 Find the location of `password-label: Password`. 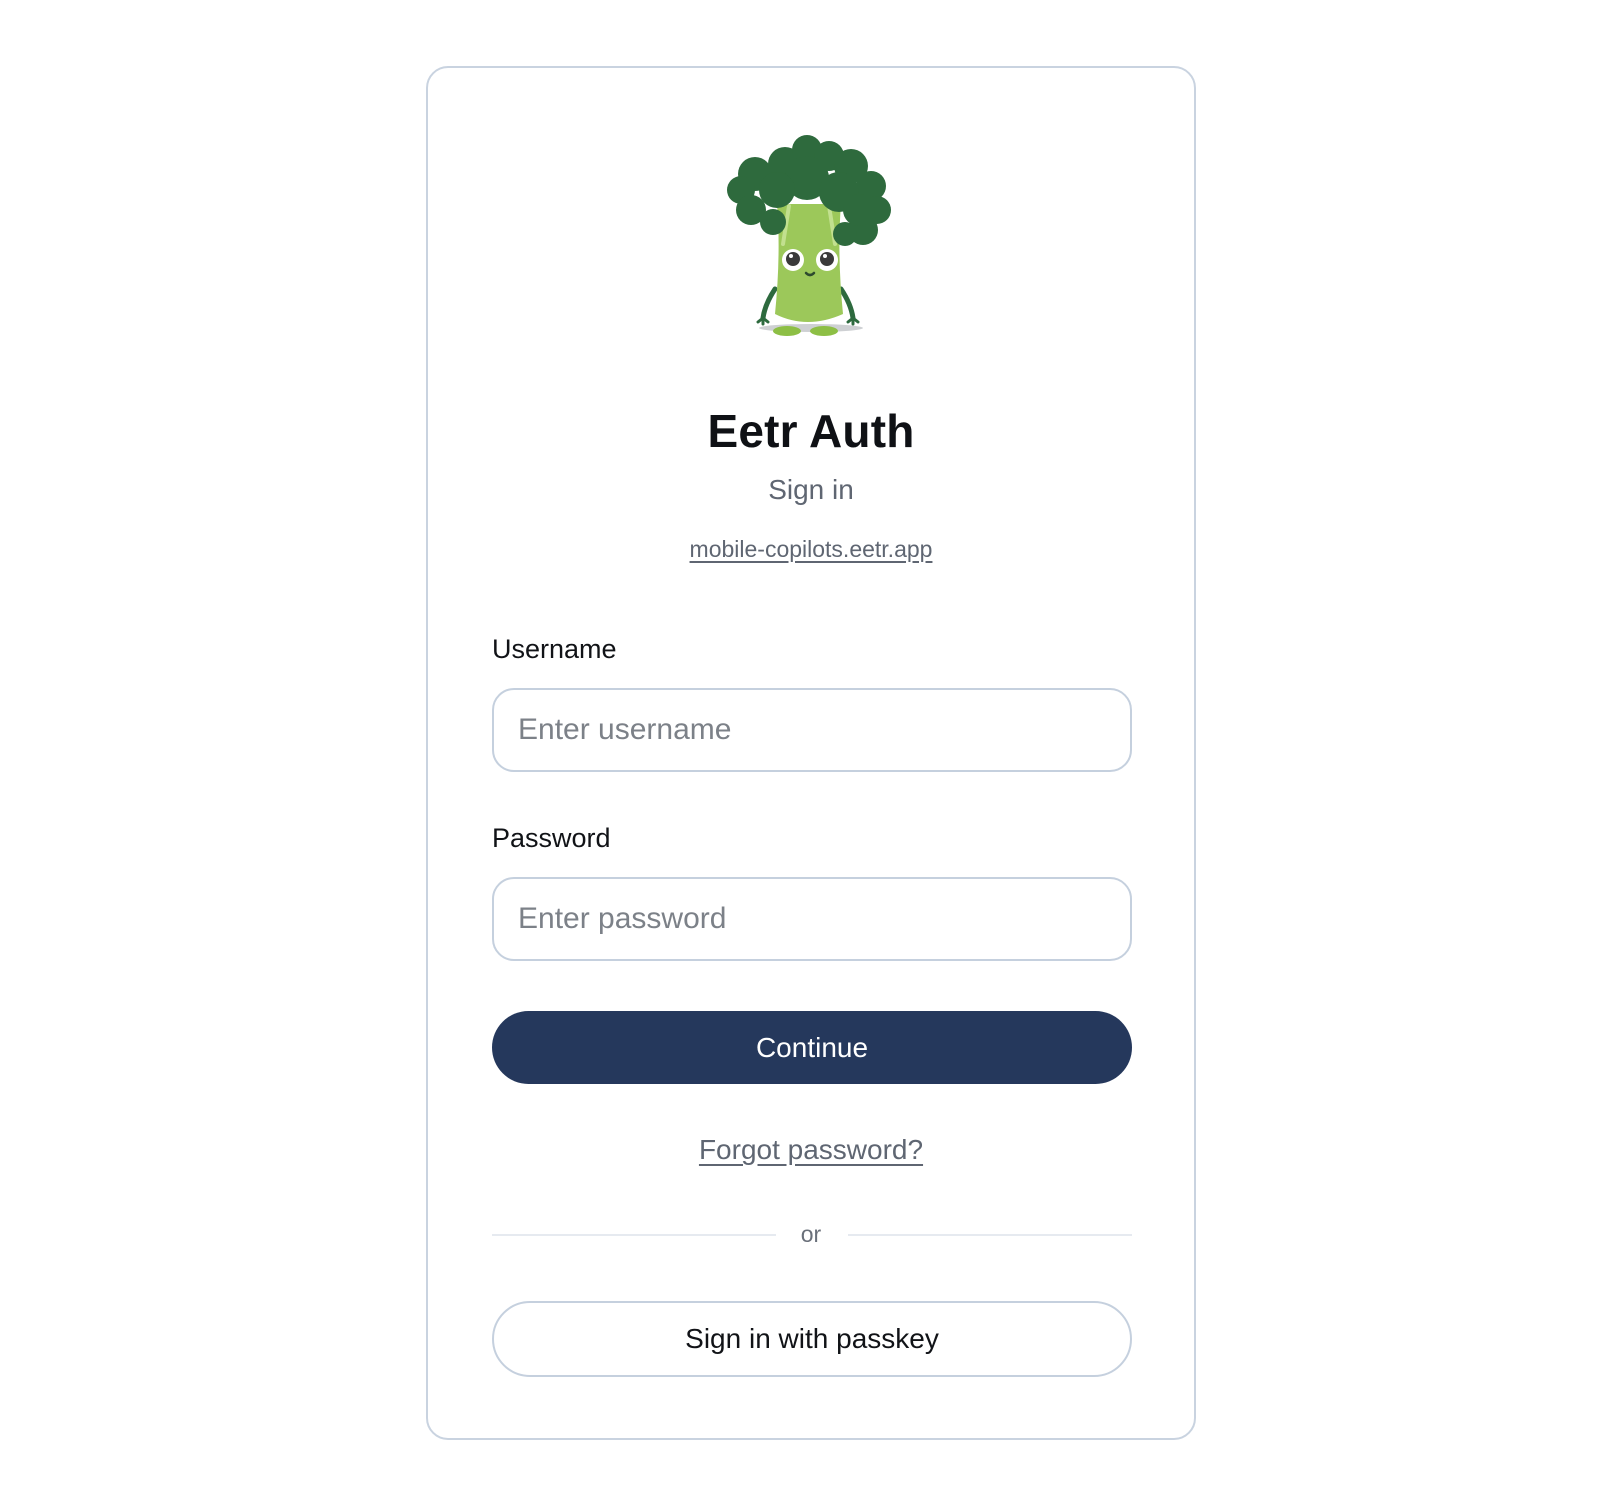

password-label: Password is located at coordinates (551, 838).